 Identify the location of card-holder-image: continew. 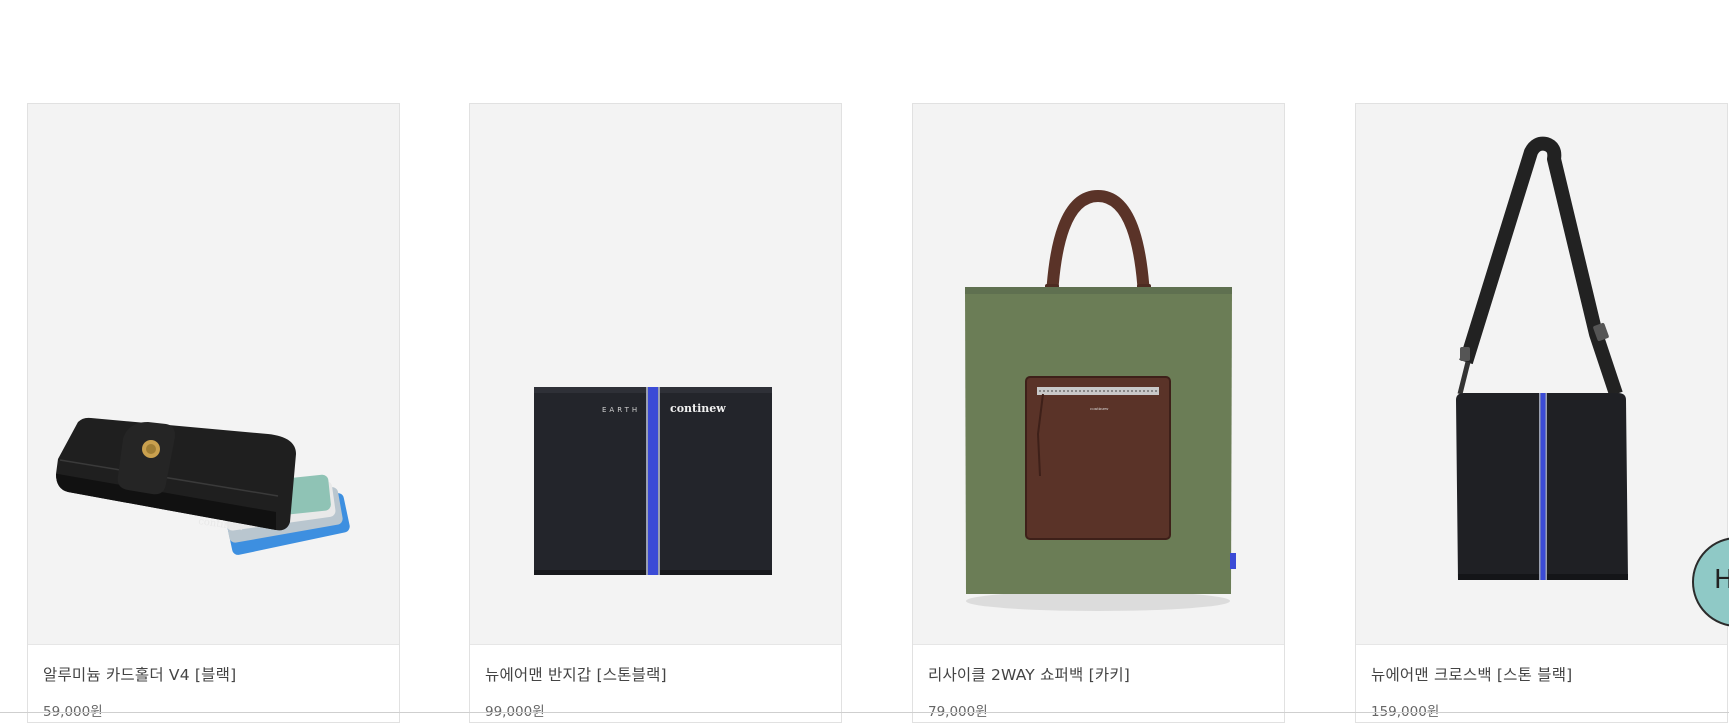
(203, 486).